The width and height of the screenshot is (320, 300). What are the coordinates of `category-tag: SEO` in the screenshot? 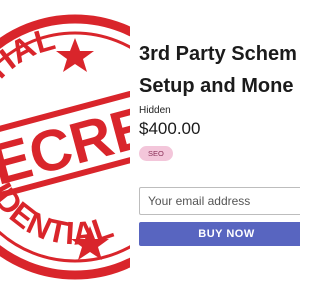 It's located at (156, 153).